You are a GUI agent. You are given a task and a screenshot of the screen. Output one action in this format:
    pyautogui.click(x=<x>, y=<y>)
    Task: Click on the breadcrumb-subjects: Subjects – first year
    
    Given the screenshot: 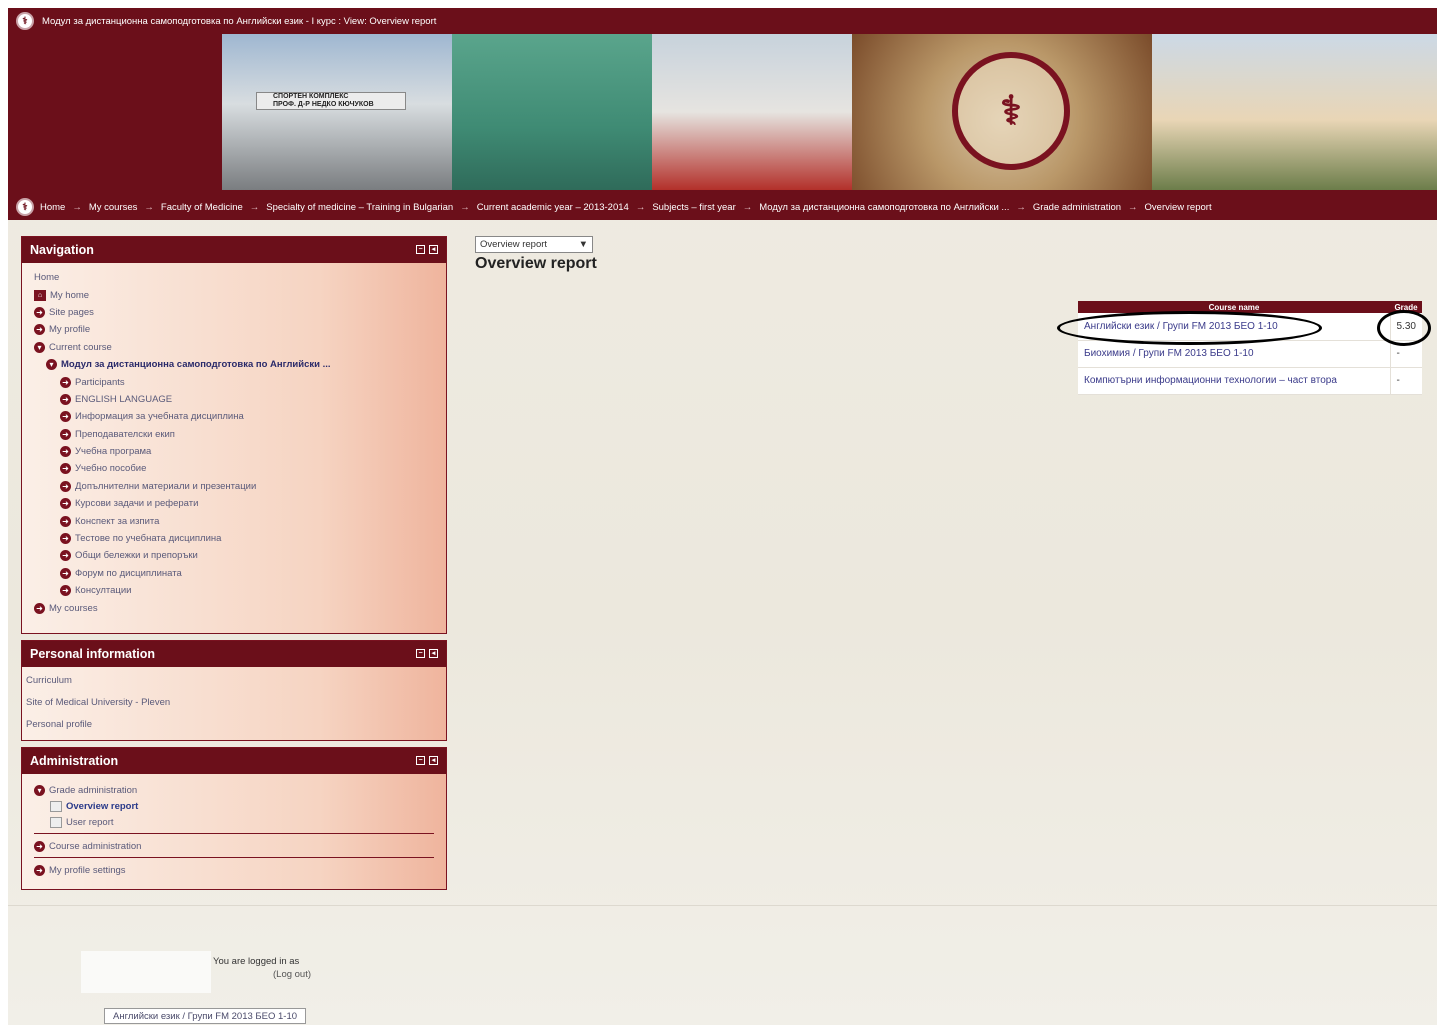 What is the action you would take?
    pyautogui.click(x=693, y=207)
    